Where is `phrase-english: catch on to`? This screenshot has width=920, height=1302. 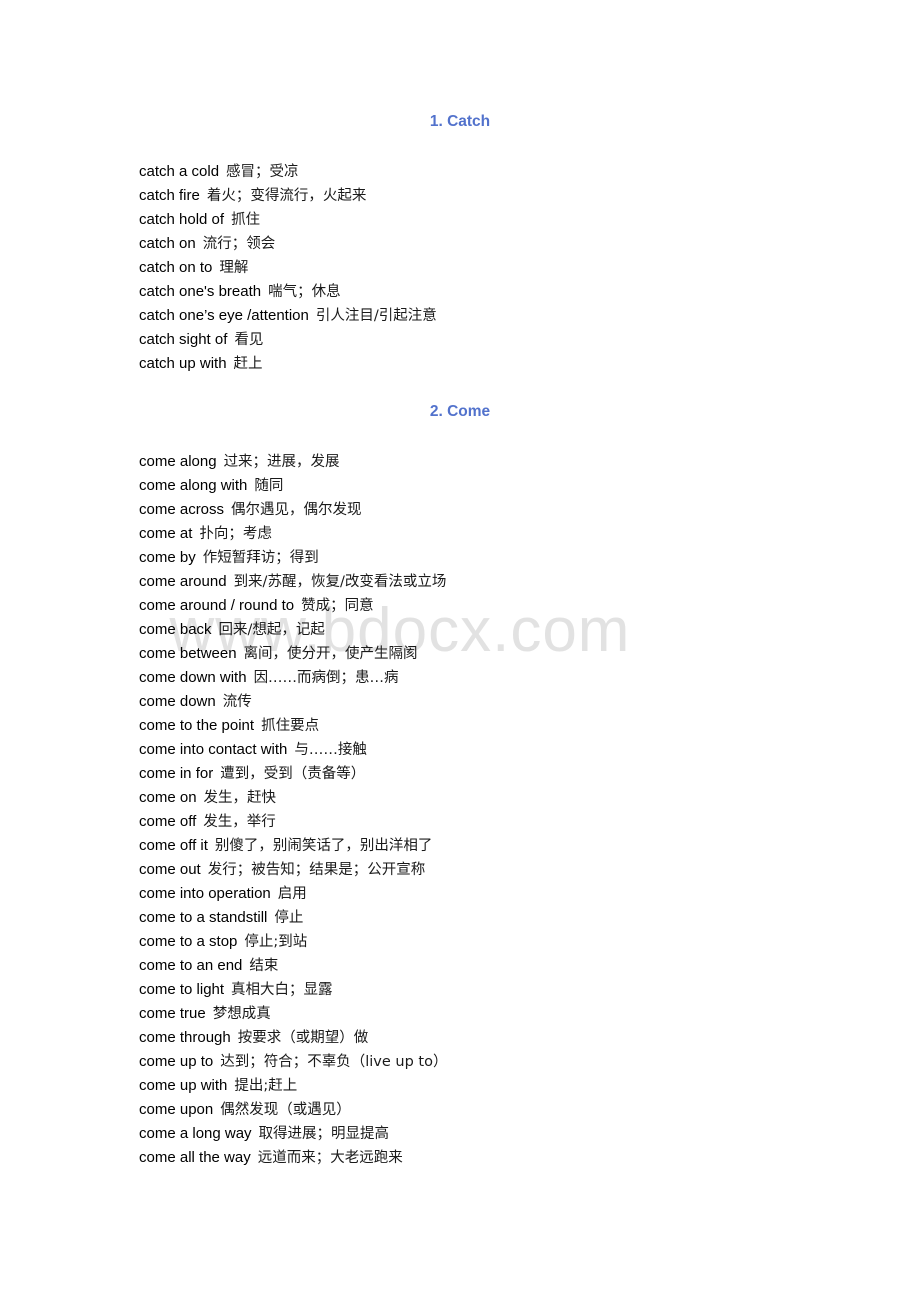 phrase-english: catch on to is located at coordinates (176, 267).